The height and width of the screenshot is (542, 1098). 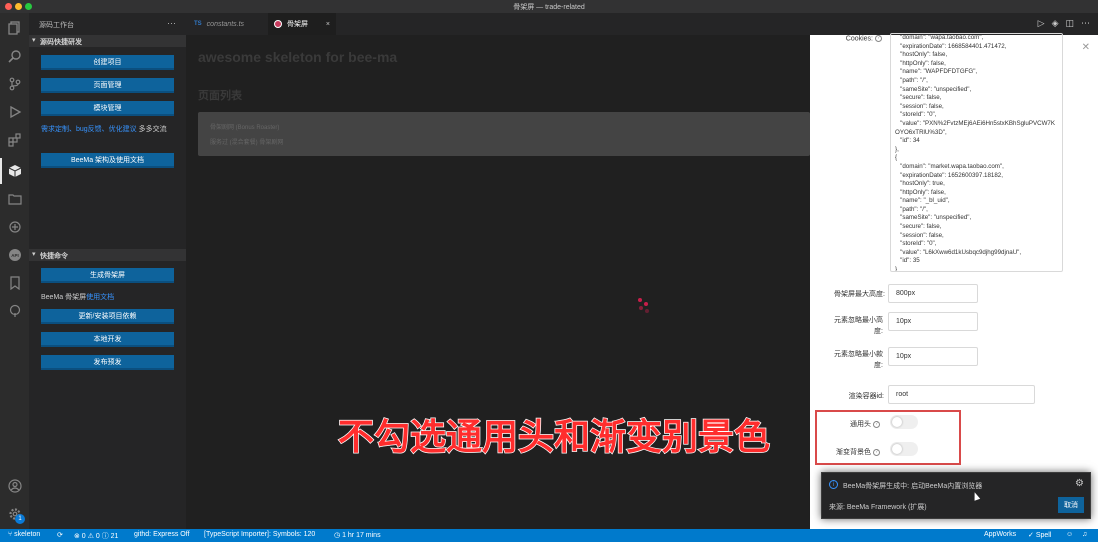 What do you see at coordinates (107, 160) in the screenshot?
I see `docs-button: BeeMa 架构及使用文档` at bounding box center [107, 160].